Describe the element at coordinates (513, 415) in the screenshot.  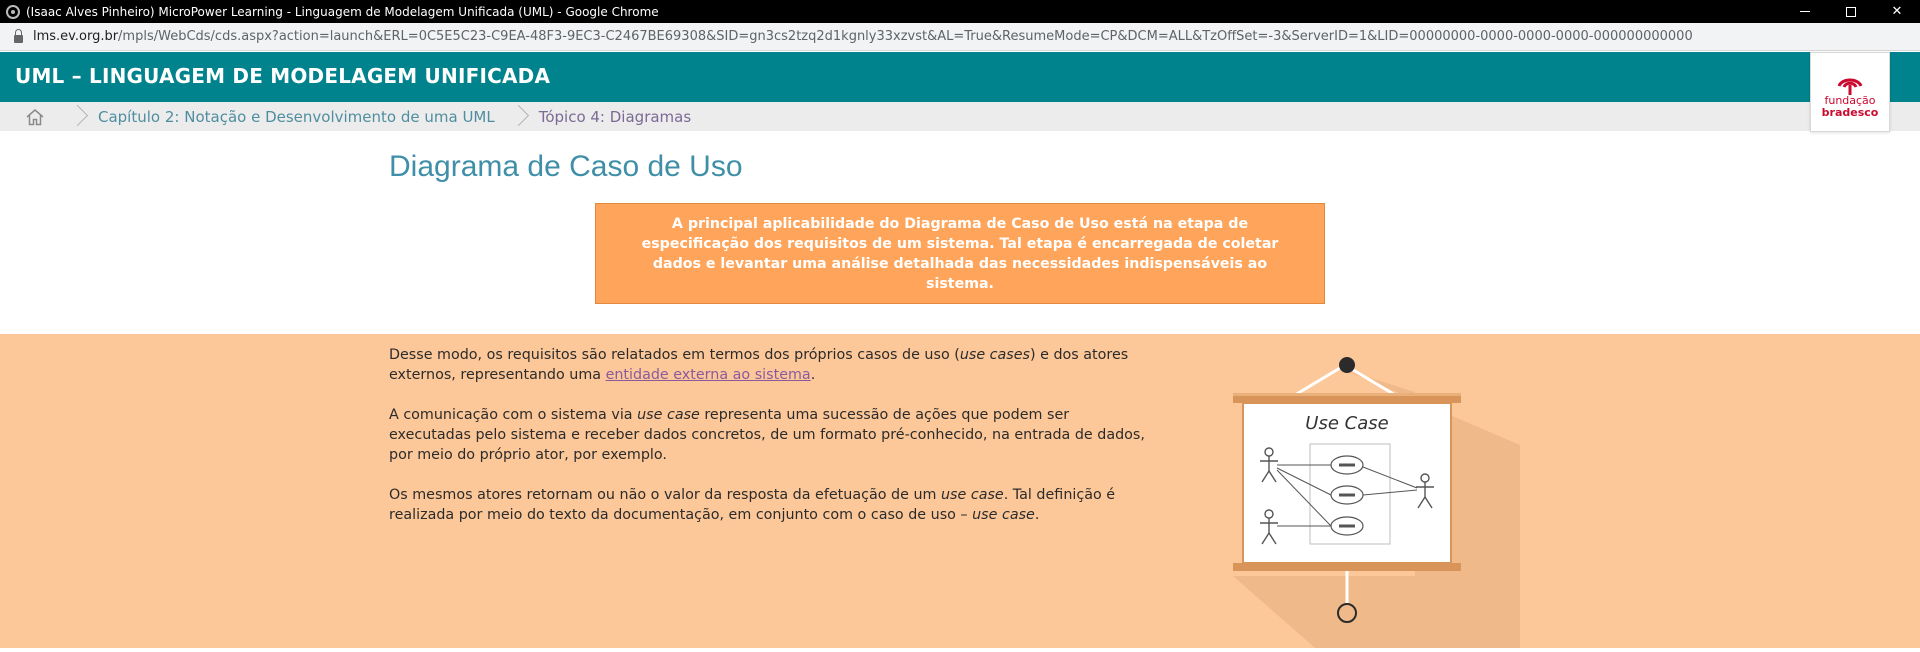
I see `p2-text-a: A comunicação com o sistema via` at that location.